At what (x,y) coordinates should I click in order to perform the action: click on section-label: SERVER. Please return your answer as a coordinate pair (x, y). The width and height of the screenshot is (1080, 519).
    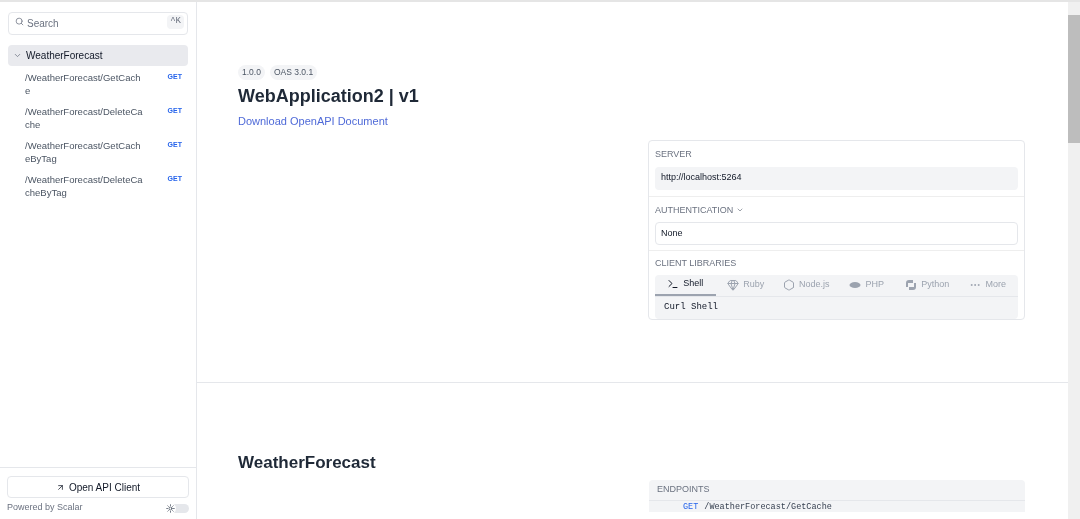
    Looking at the image, I should click on (674, 154).